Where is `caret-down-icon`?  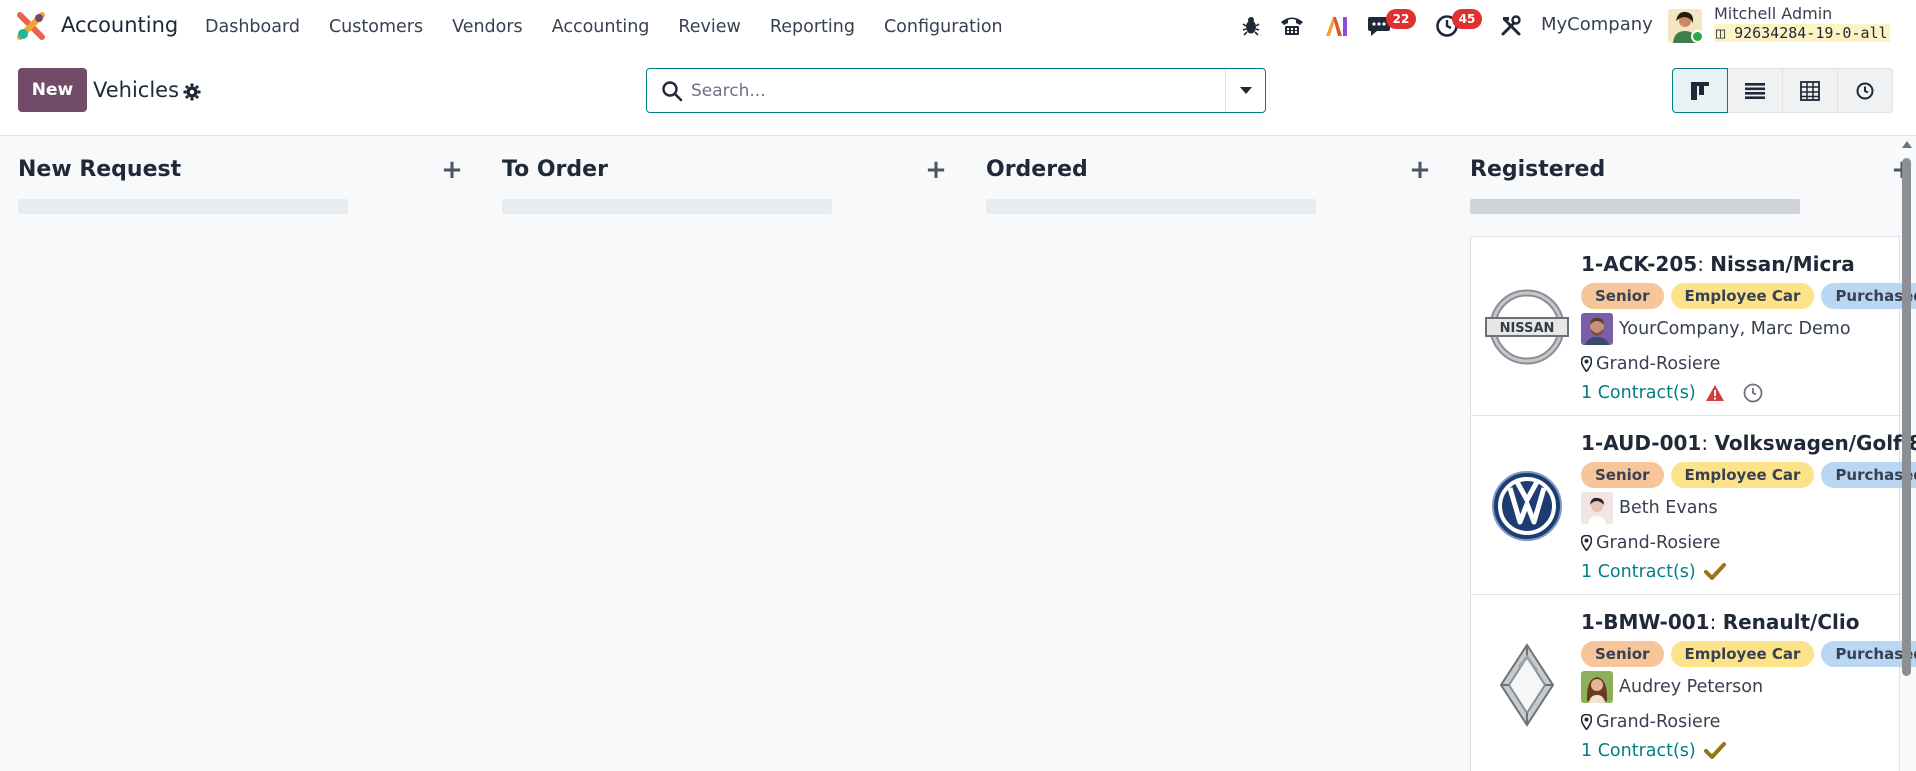
caret-down-icon is located at coordinates (1245, 90).